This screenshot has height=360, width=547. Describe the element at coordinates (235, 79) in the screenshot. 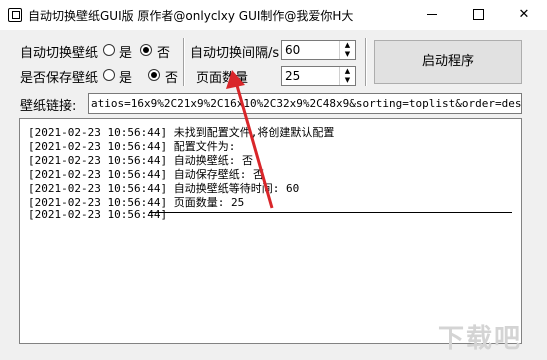

I see `annotation-arrow-head` at that location.